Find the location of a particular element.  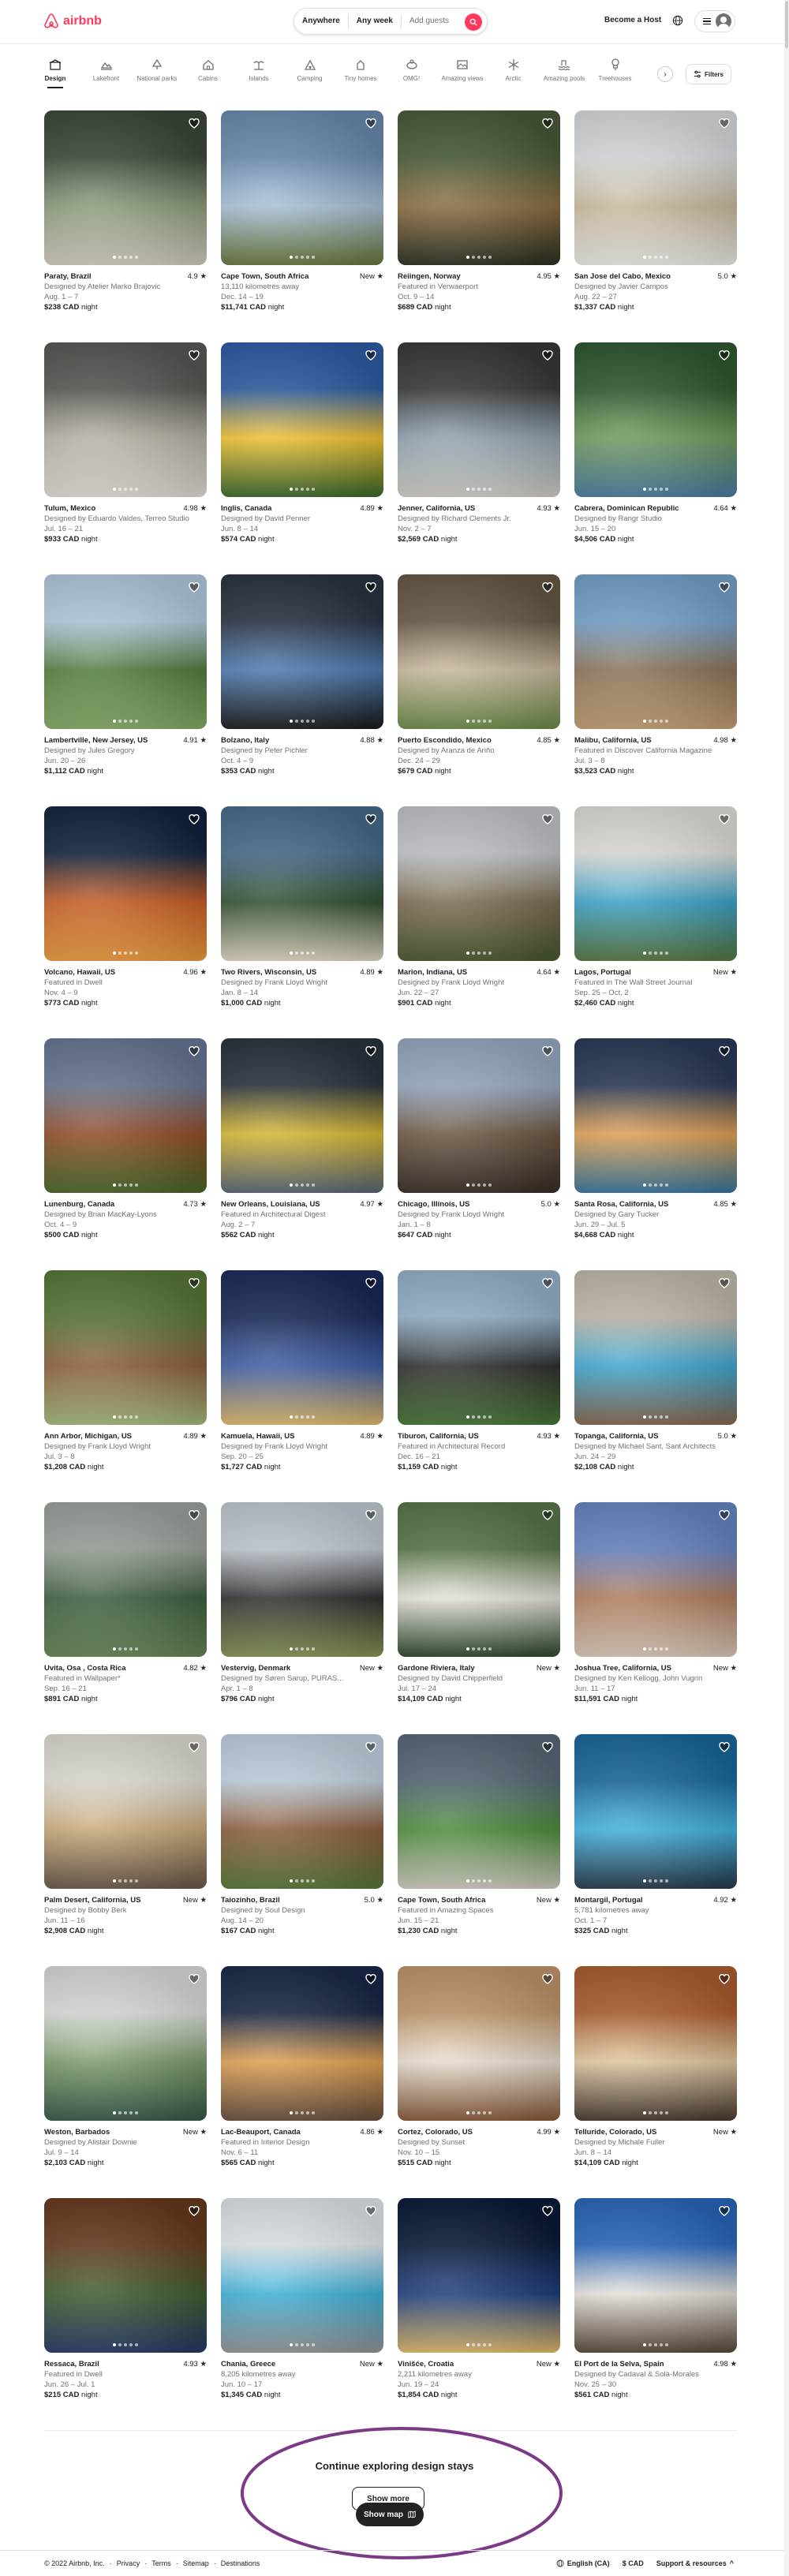

user-menu-button is located at coordinates (715, 21).